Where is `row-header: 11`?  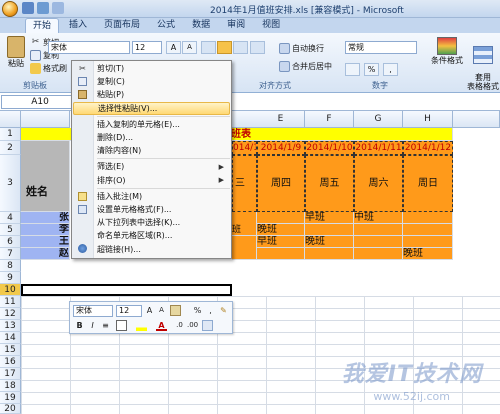 row-header: 11 is located at coordinates (10, 302).